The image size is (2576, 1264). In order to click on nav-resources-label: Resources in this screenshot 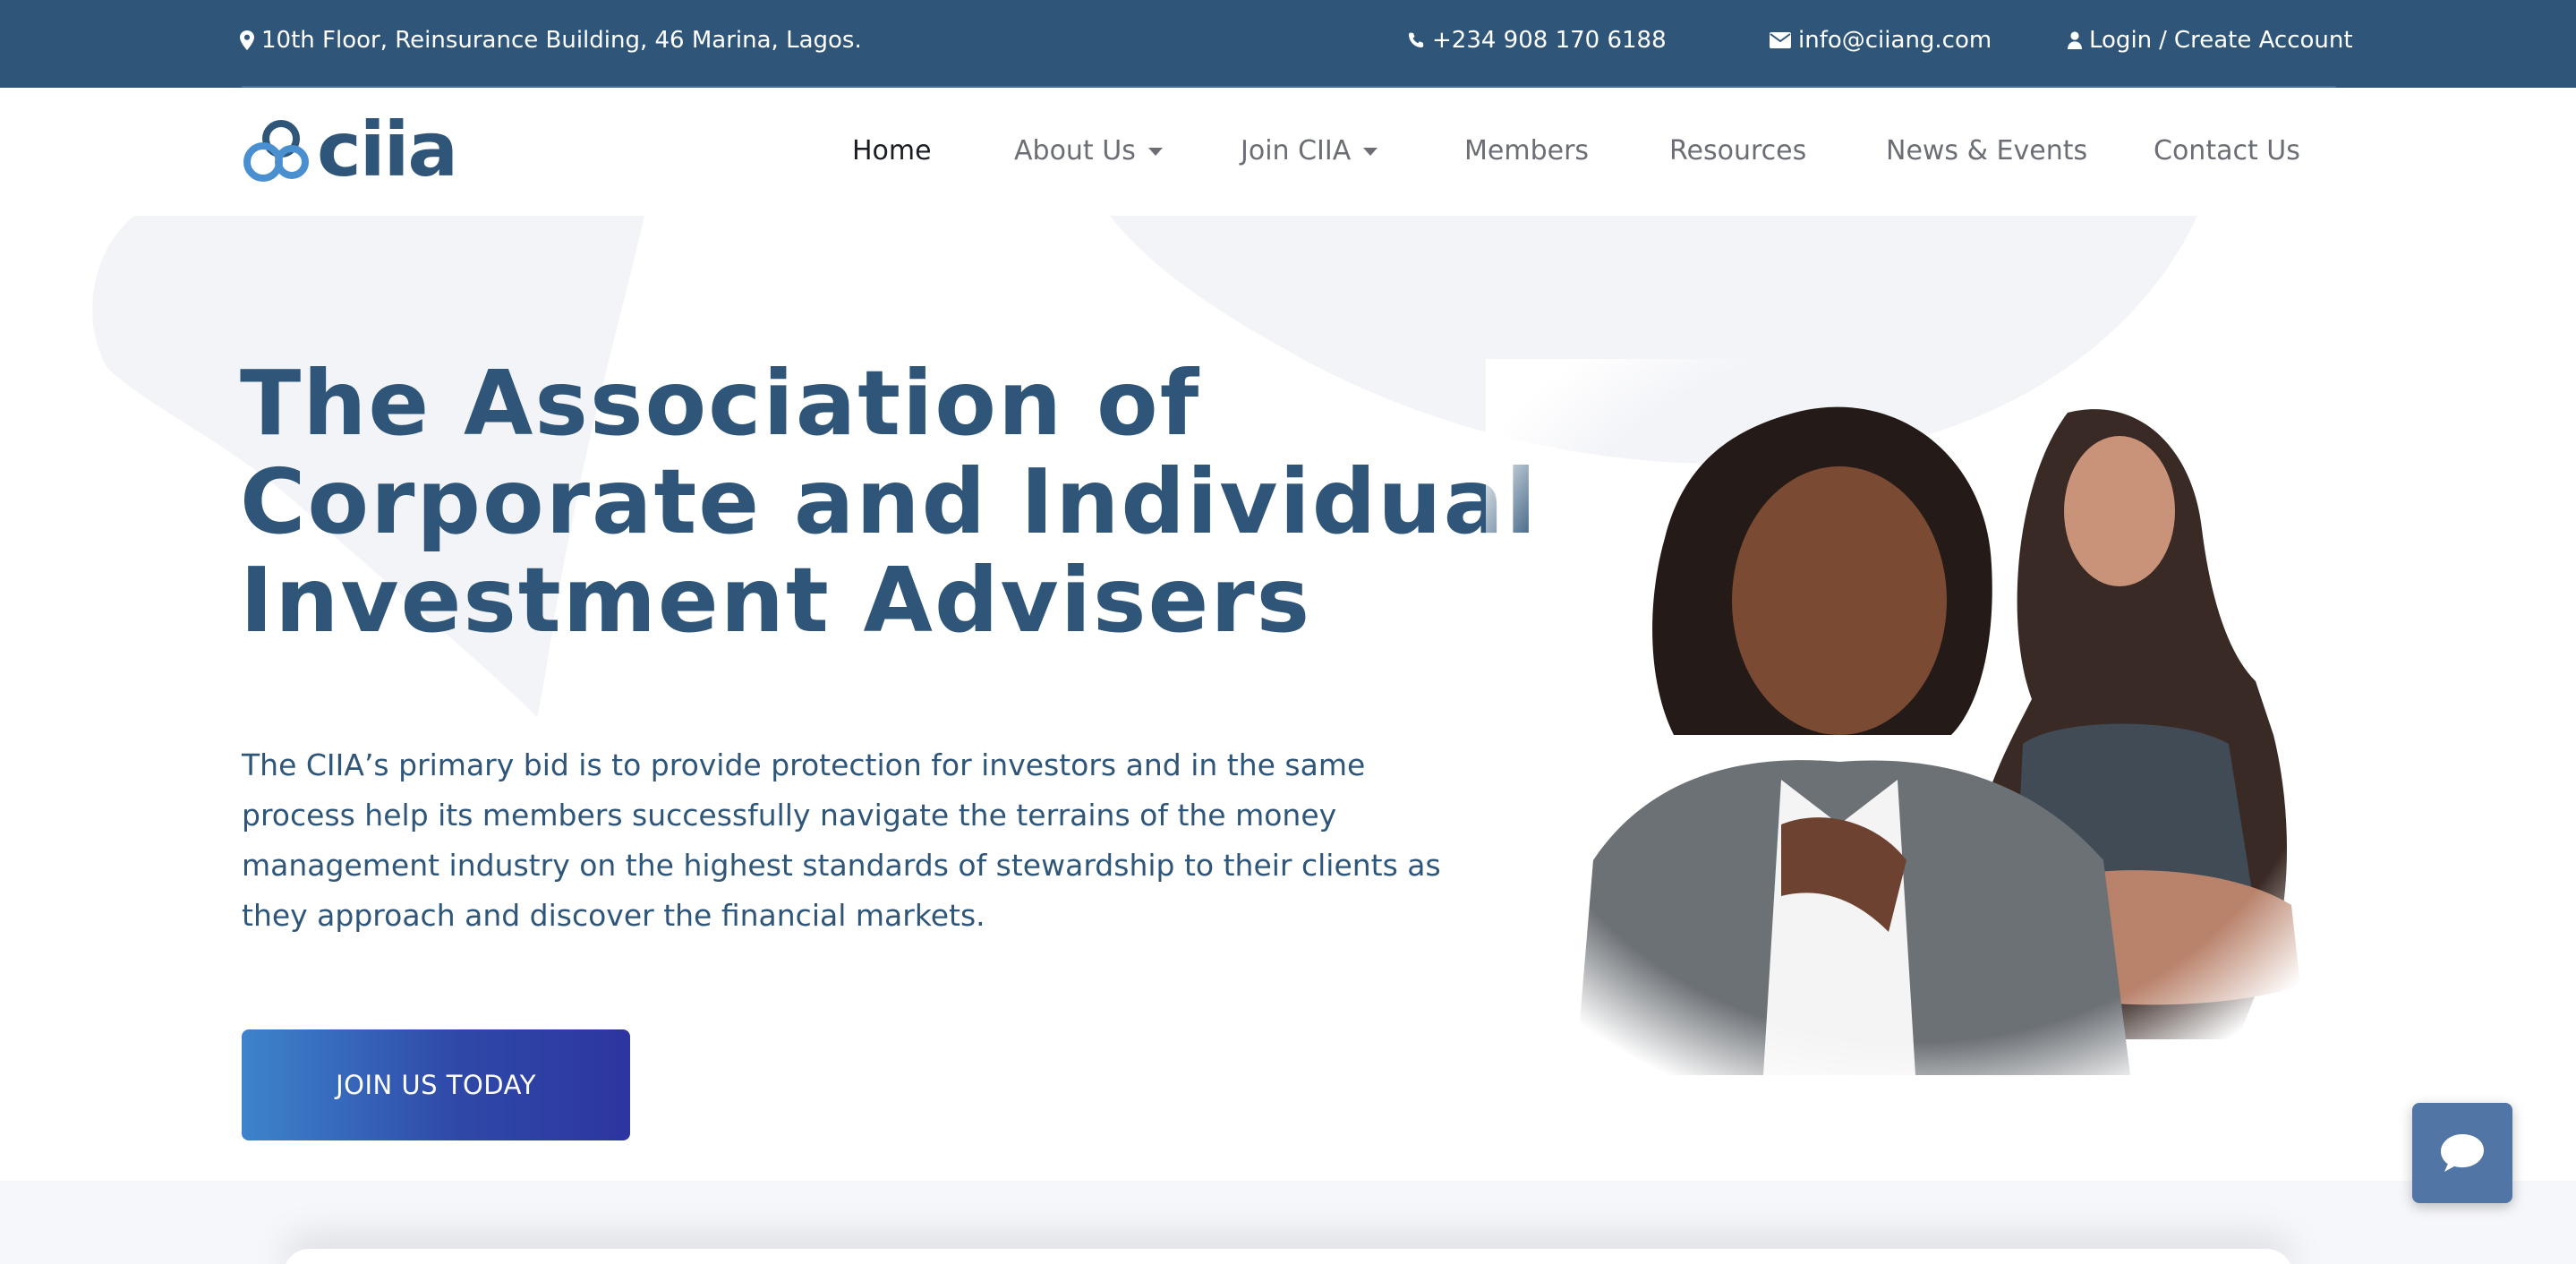, I will do `click(1738, 150)`.